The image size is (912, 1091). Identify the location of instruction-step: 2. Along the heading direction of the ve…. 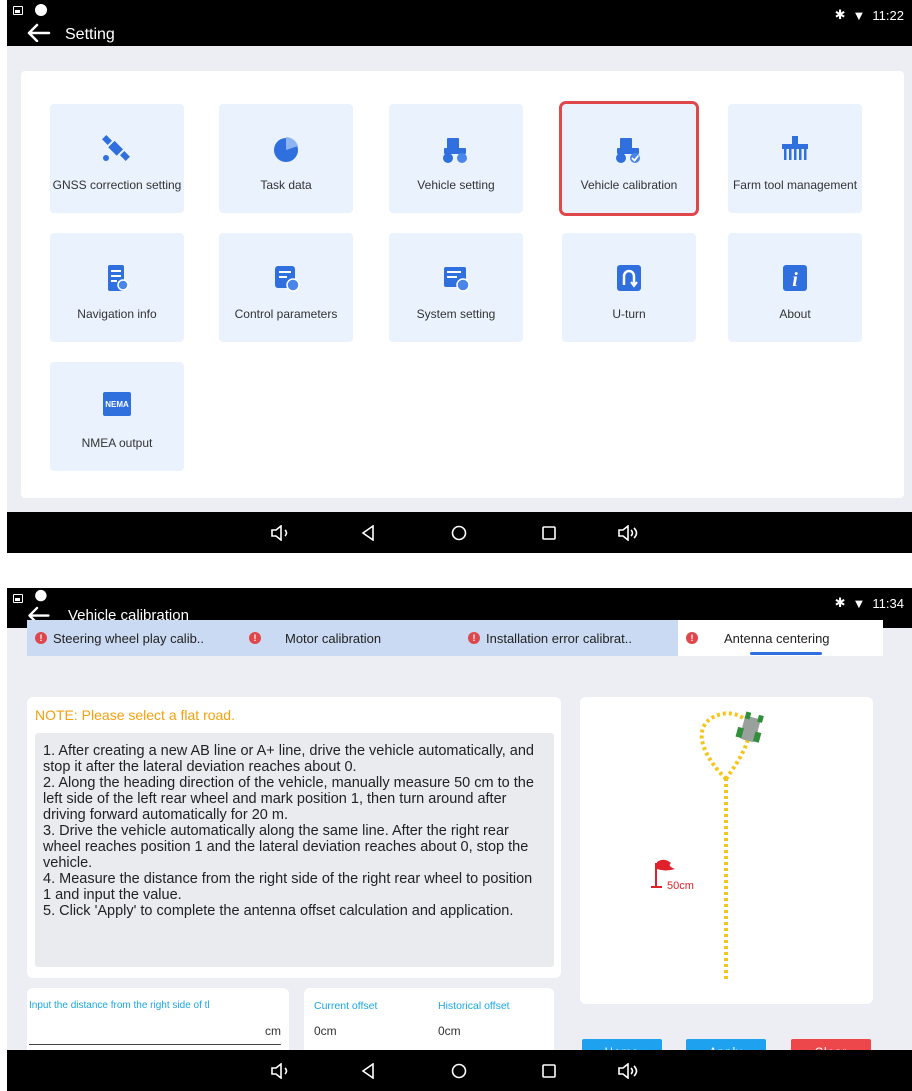
(288, 799).